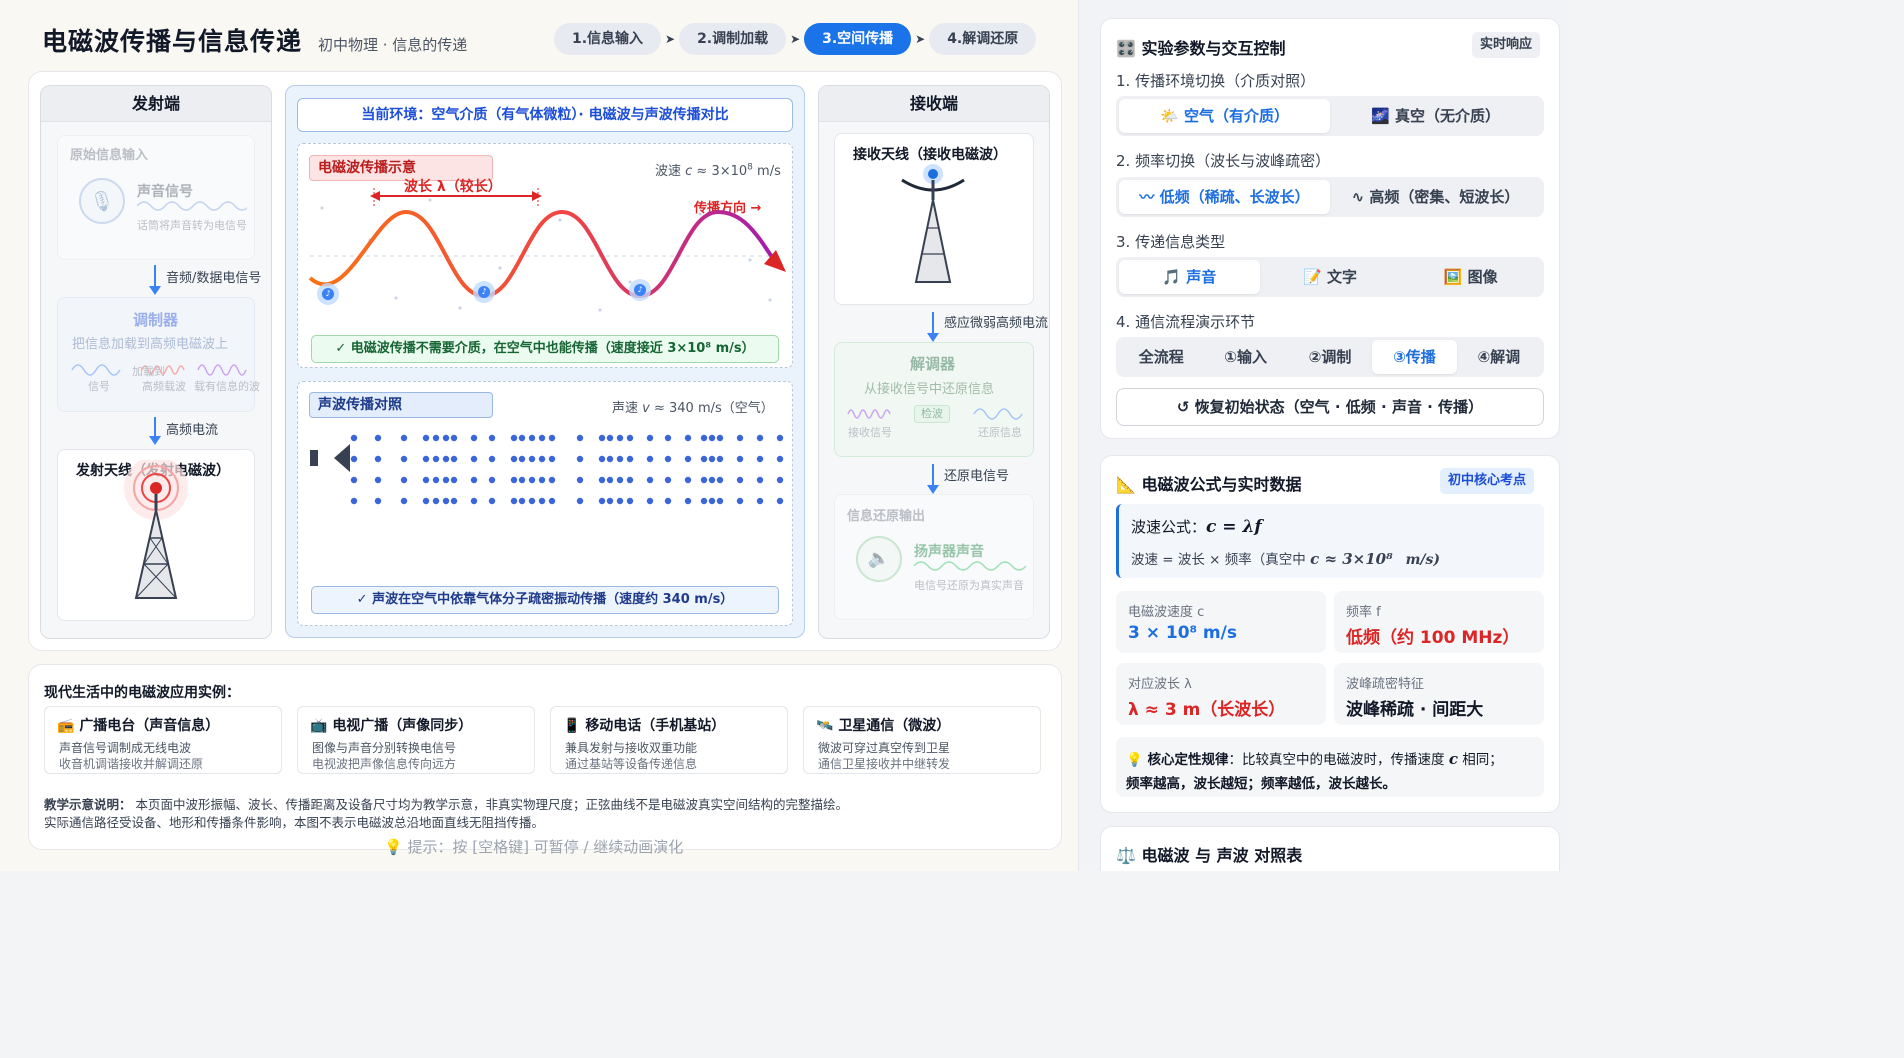 The width and height of the screenshot is (1904, 1058). What do you see at coordinates (1499, 357) in the screenshot?
I see `stage-option-demodulate: ④解调` at bounding box center [1499, 357].